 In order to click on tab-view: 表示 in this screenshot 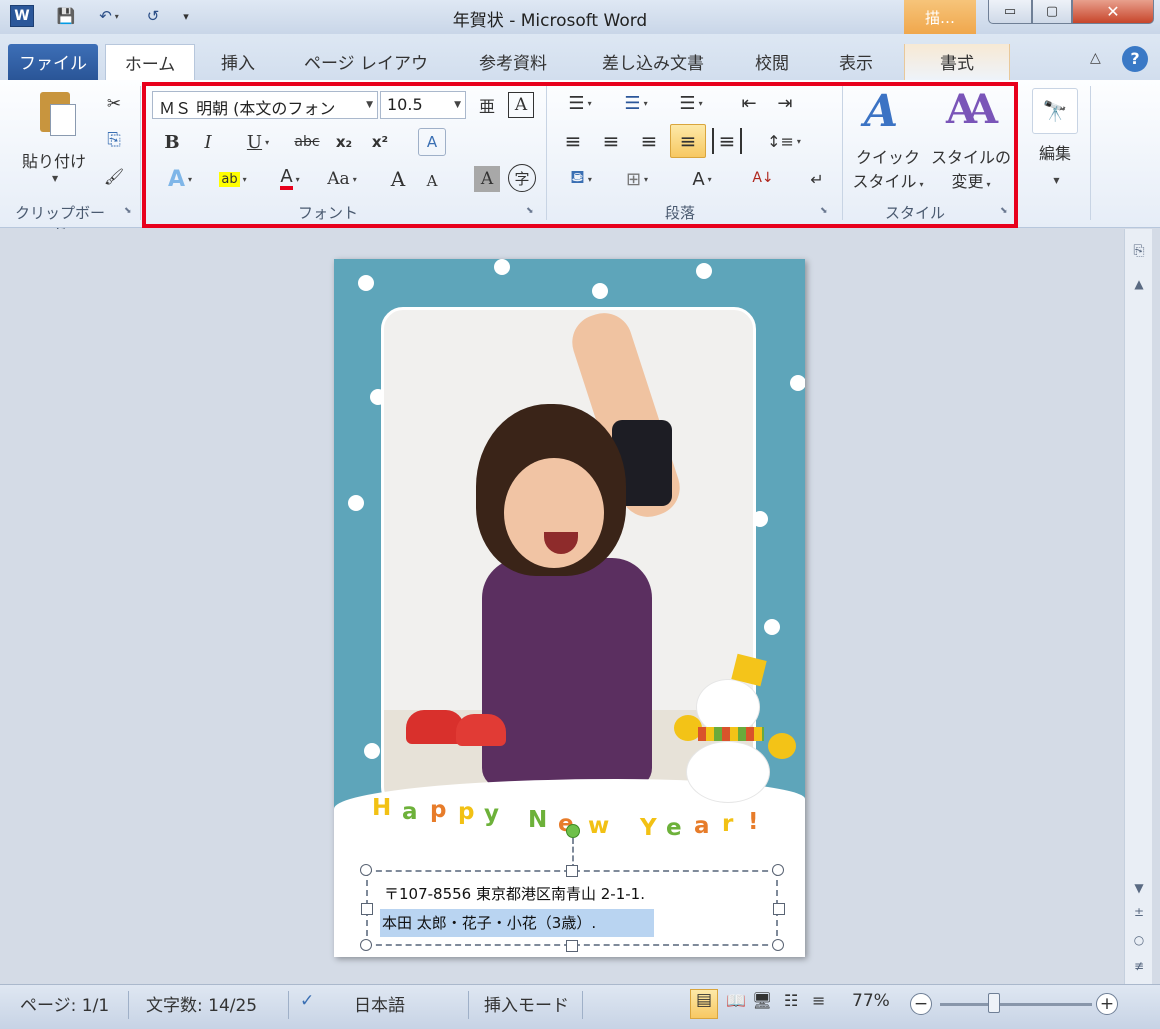, I will do `click(856, 62)`.